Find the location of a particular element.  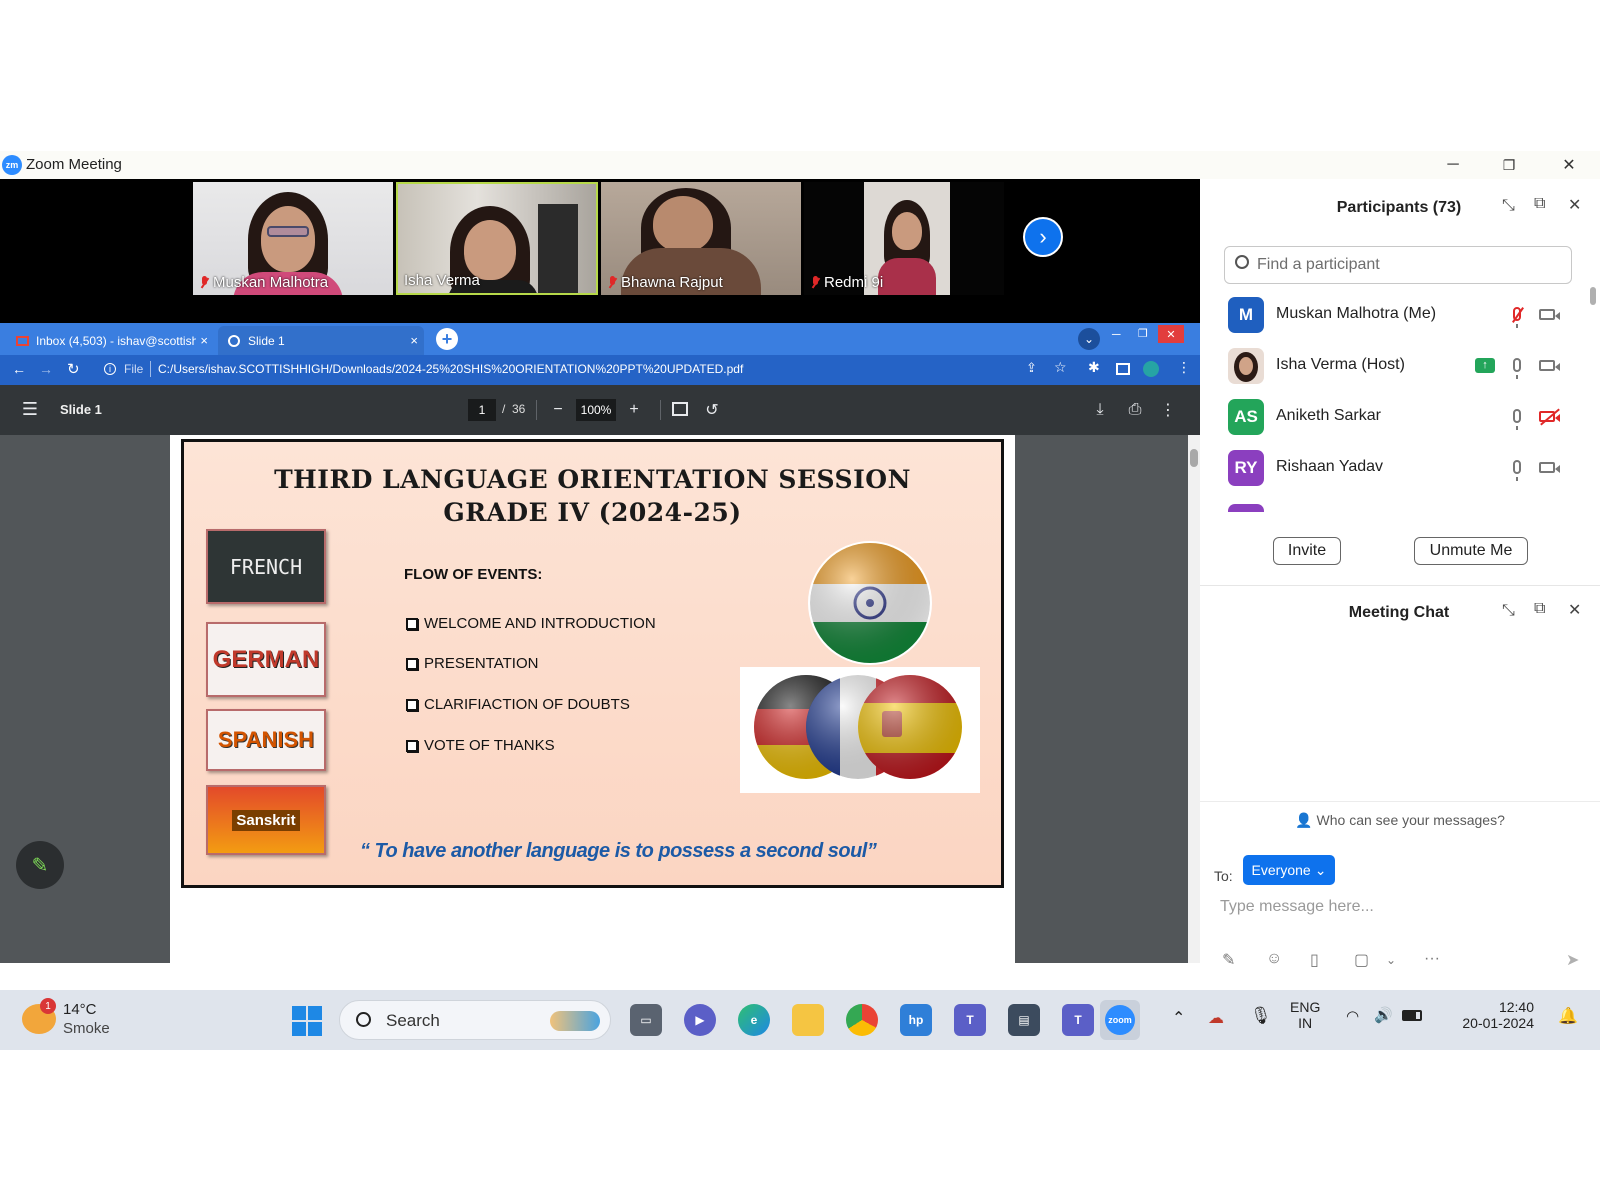

weather-temp: 14°C is located at coordinates (80, 1009).